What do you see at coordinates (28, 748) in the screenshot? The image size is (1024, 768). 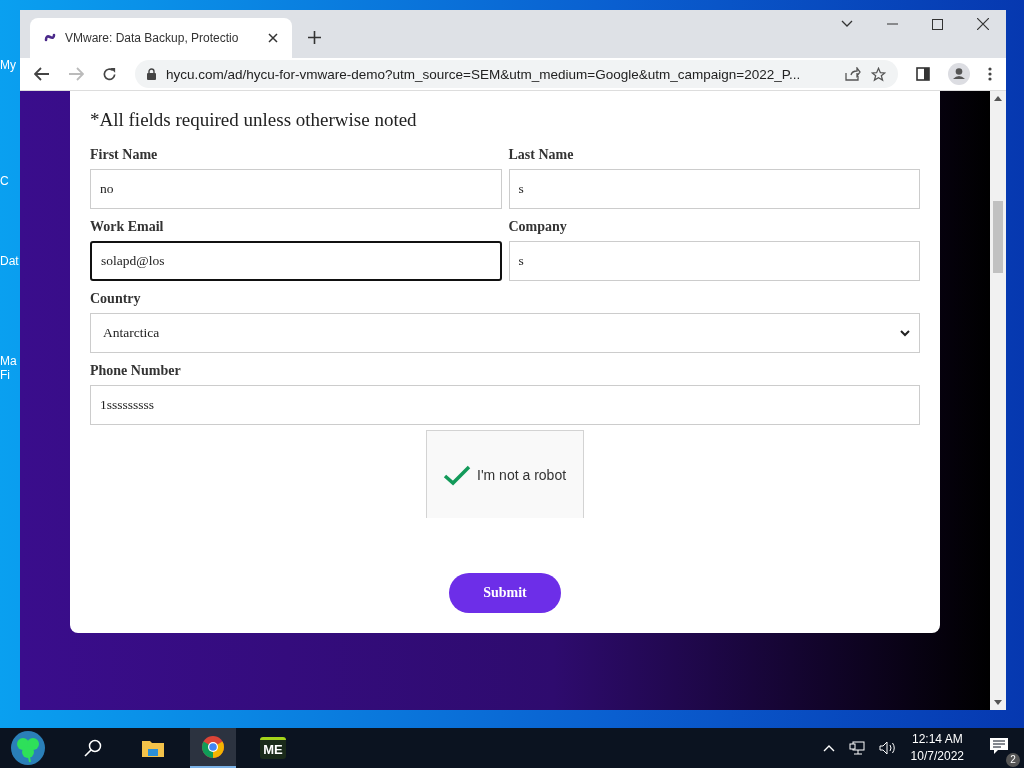 I see `clover-icon` at bounding box center [28, 748].